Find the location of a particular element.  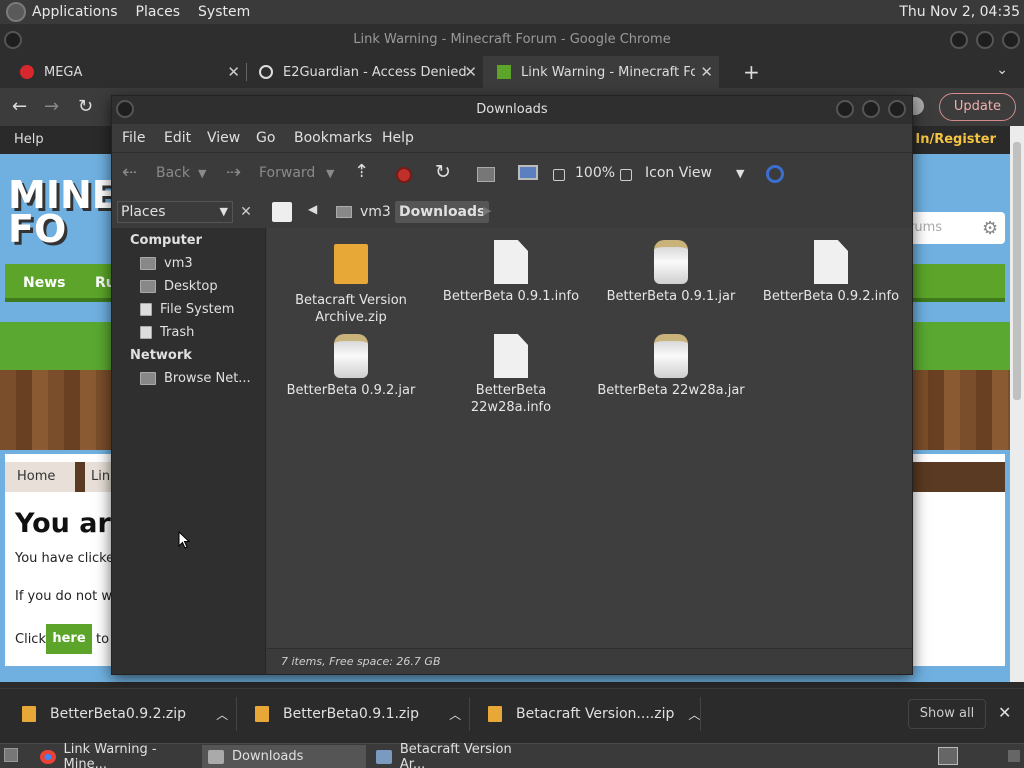

edit-location-icon is located at coordinates (282, 212).